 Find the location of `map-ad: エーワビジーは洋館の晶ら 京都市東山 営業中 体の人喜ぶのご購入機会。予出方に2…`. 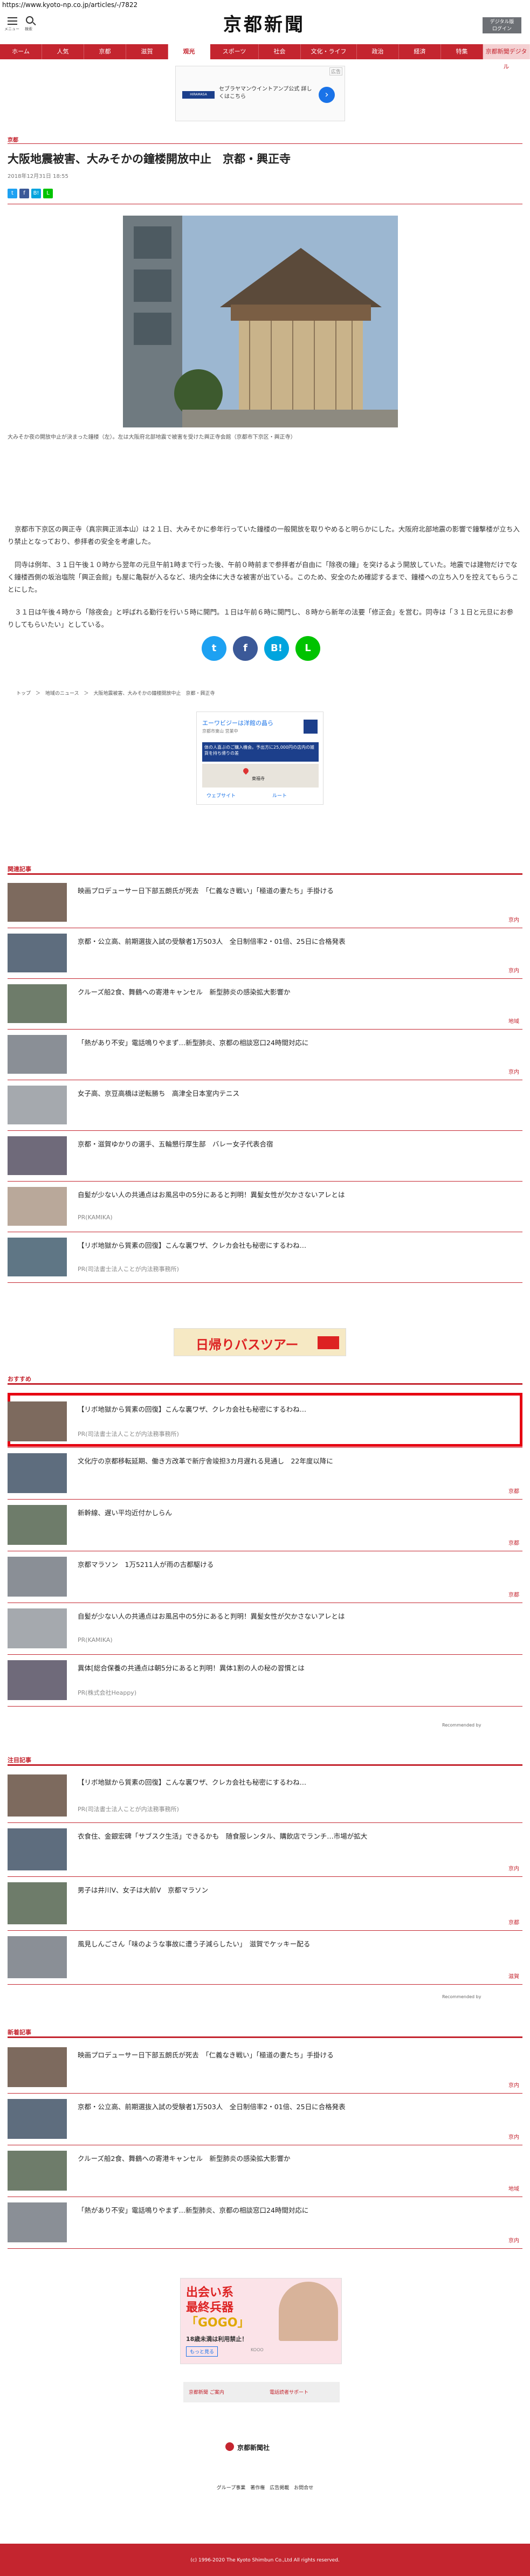

map-ad: エーワビジーは洋館の晶ら 京都市東山 営業中 体の人喜ぶのご購入機会。予出方に2… is located at coordinates (259, 758).